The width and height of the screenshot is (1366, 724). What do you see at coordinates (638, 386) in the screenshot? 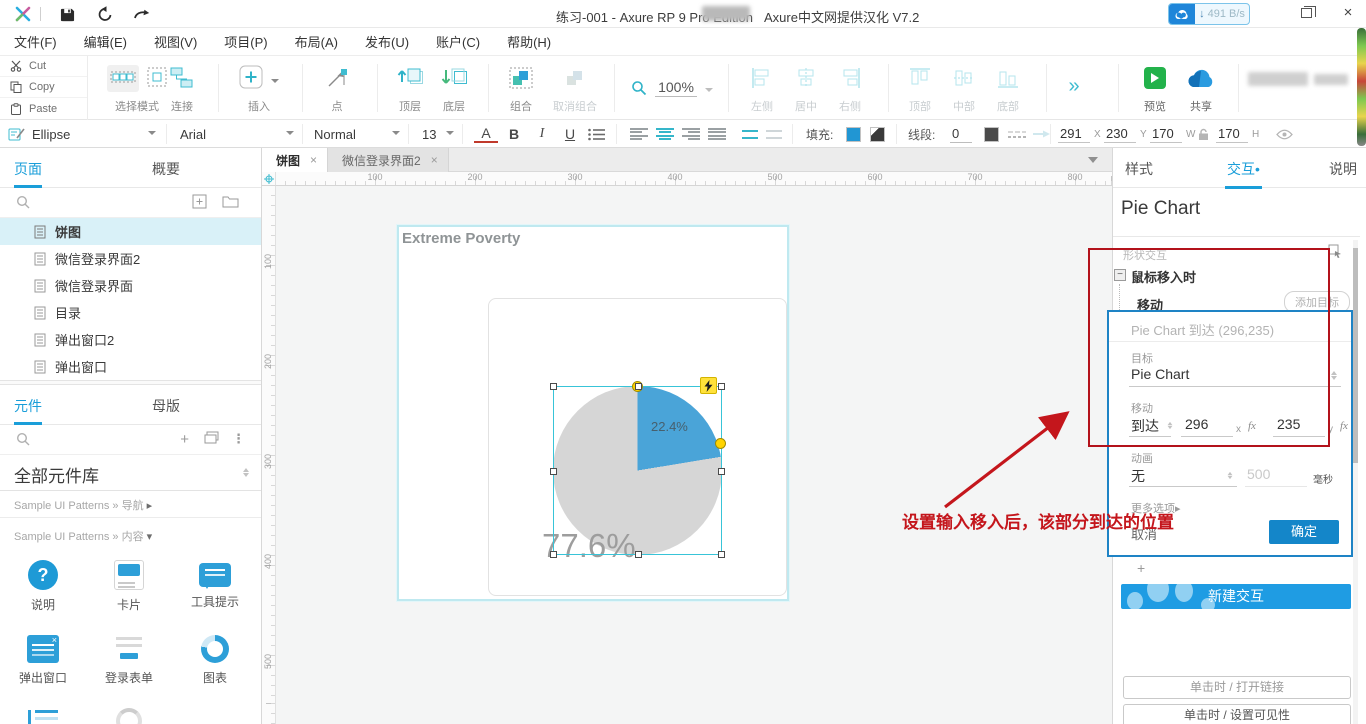
I see `resize-handle-n` at bounding box center [638, 386].